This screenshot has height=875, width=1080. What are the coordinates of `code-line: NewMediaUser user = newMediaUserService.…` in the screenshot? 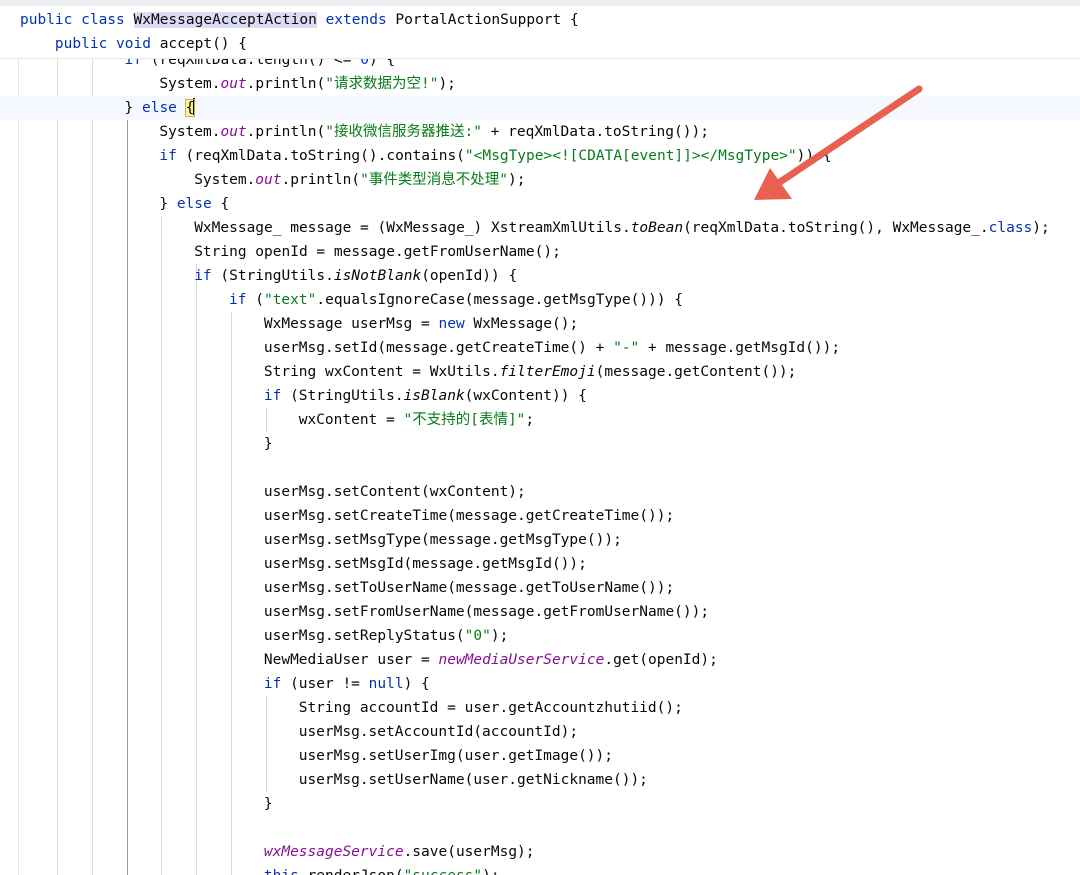 It's located at (491, 660).